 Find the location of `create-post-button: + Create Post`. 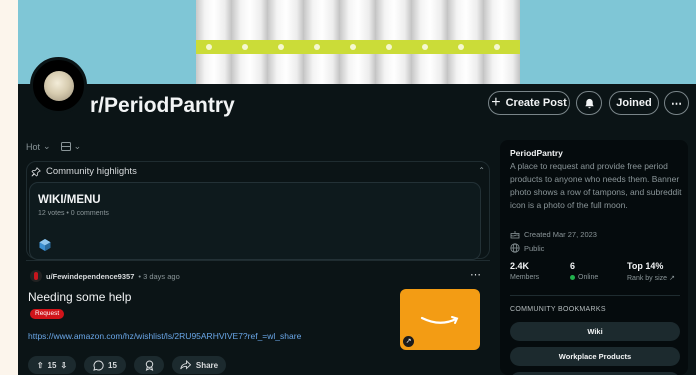

create-post-button: + Create Post is located at coordinates (529, 103).